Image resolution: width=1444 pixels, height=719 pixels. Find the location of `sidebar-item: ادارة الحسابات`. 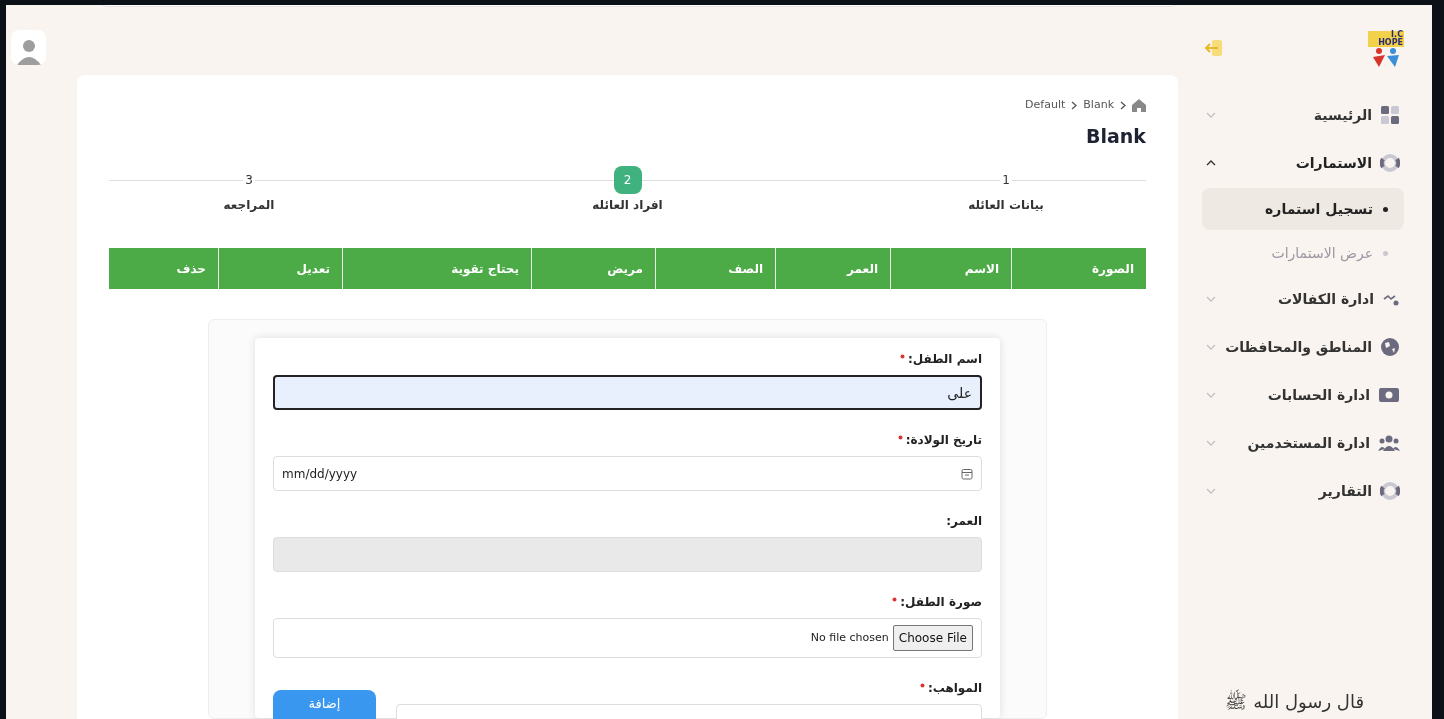

sidebar-item: ادارة الحسابات is located at coordinates (1303, 395).